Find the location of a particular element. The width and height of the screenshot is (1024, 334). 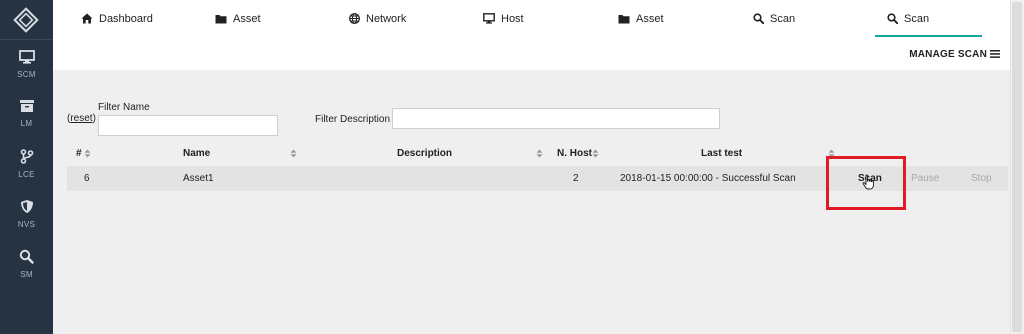

manage-bar: MANAGE SCAN is located at coordinates (531, 54).